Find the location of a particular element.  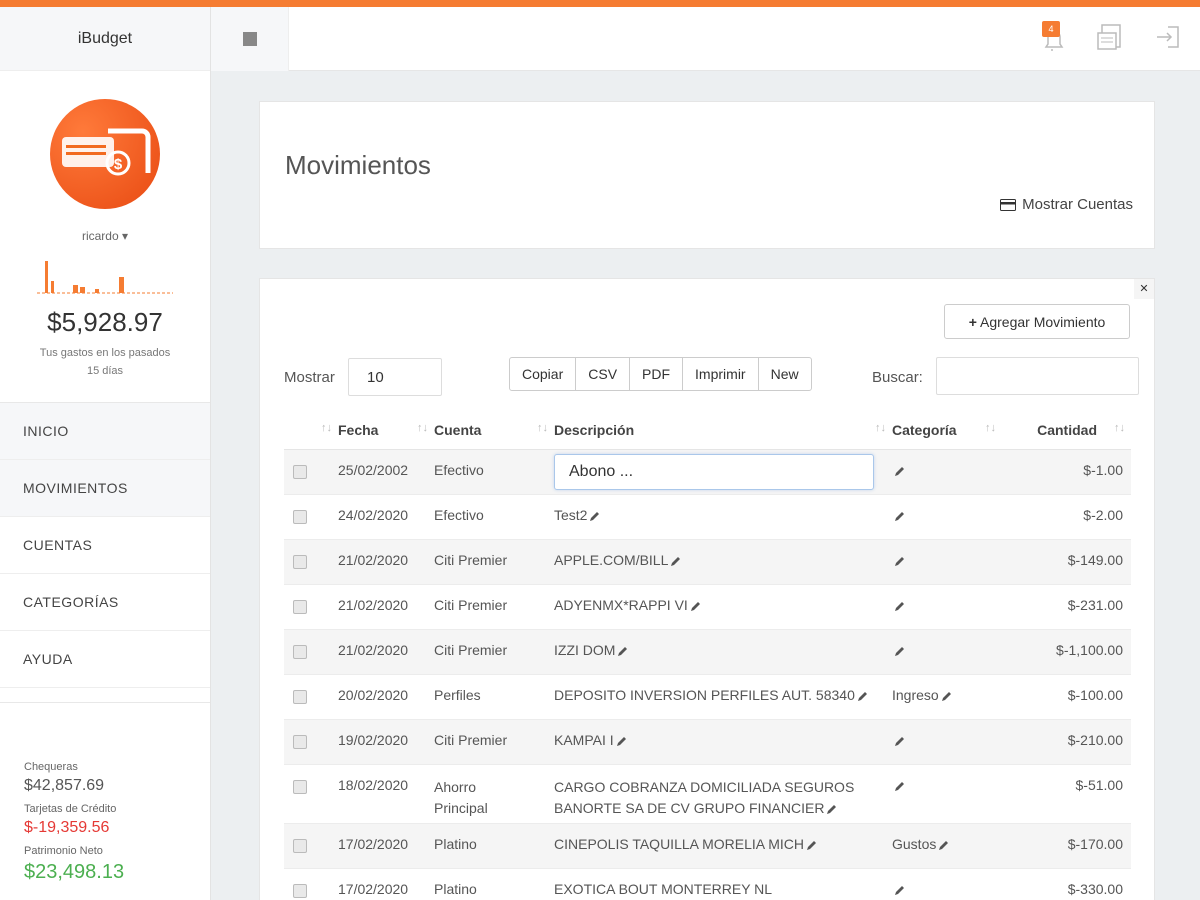

cell-fecha: 17/02/2020 is located at coordinates (386, 846).